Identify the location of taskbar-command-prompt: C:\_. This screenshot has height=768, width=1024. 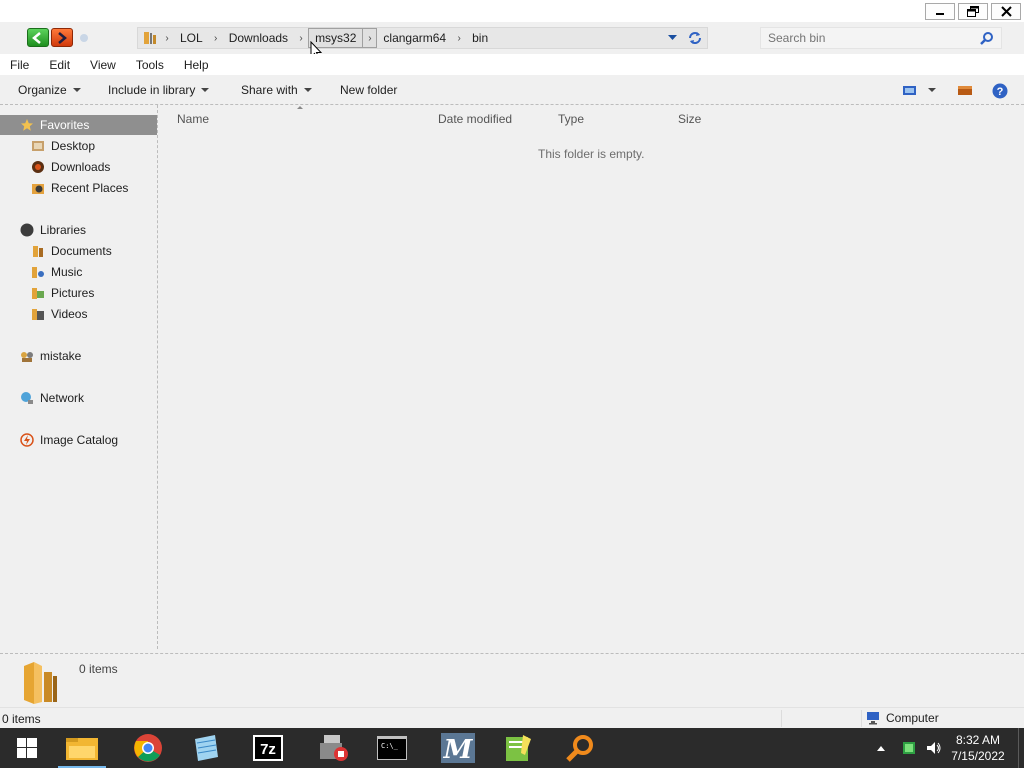
(392, 748).